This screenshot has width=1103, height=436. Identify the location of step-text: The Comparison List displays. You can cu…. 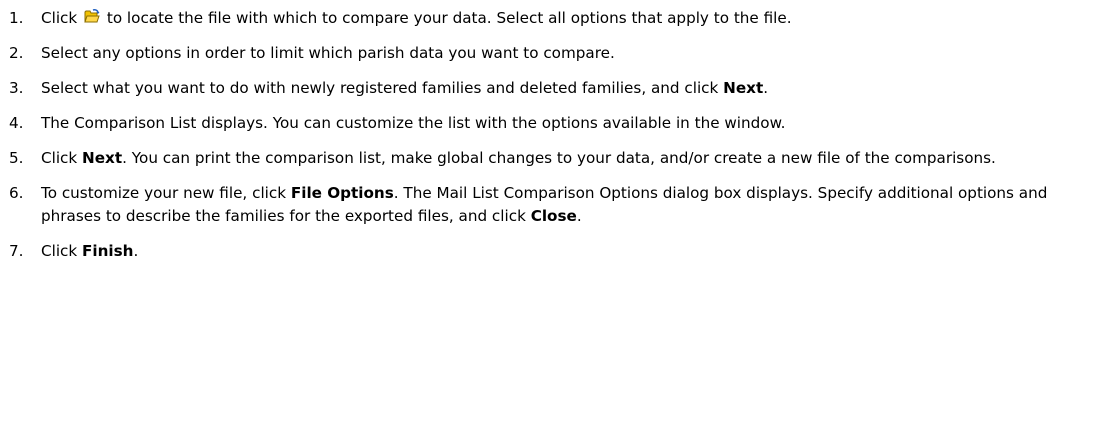
(413, 123).